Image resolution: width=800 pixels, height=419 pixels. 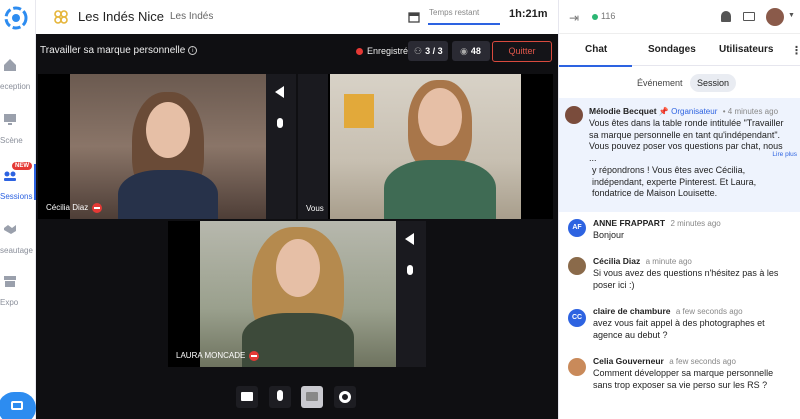 I want to click on participants-count: ⚇ 3 / 3, so click(x=428, y=51).